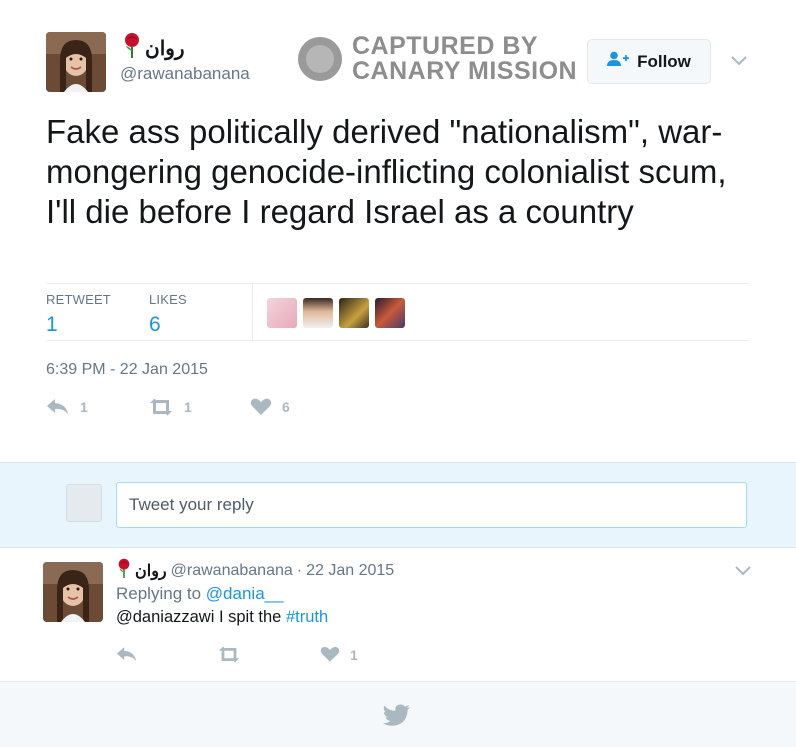 This screenshot has height=747, width=796. I want to click on author-name: روان, so click(154, 48).